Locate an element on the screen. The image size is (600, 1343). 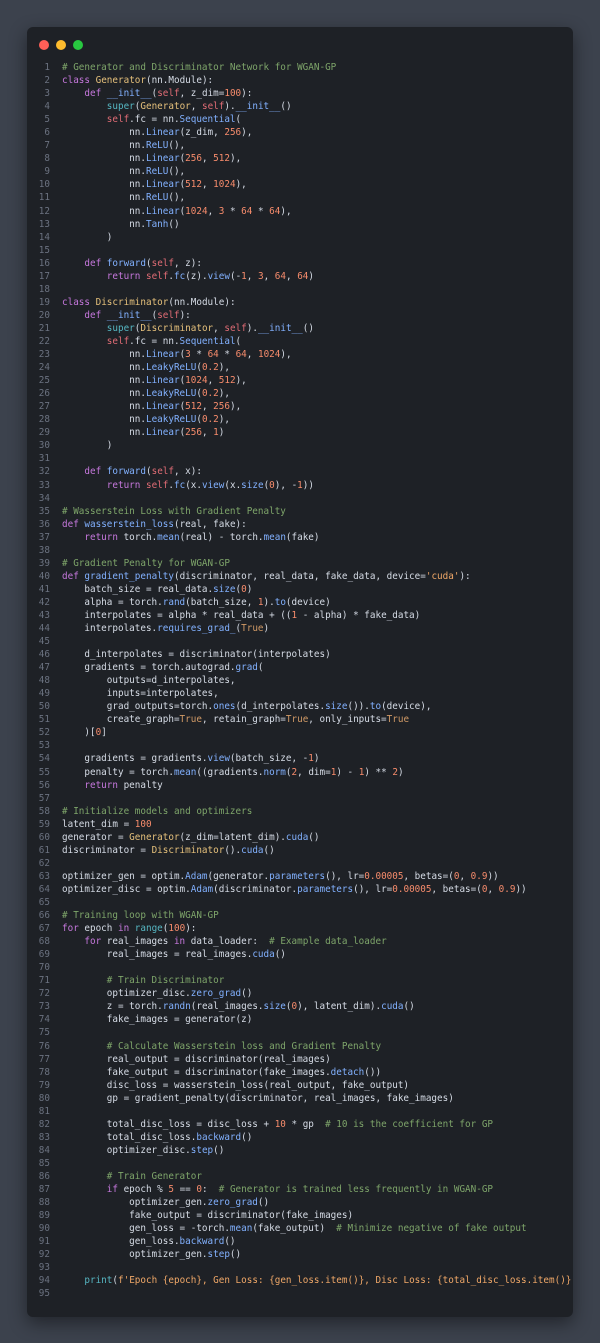
code-line: 3 def __init__(self, z_dim=100): is located at coordinates (300, 93).